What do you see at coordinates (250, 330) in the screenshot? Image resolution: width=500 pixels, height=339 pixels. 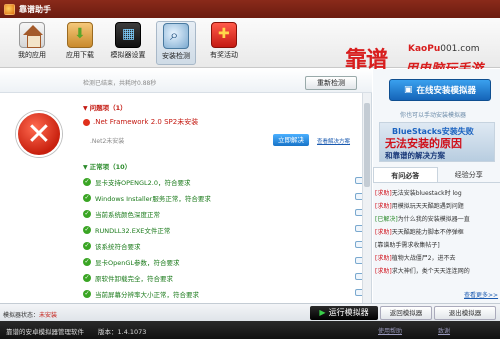 I see `footer: 靠谱的安卓模拟器管理软件 版本：1.4.1073 使用帮助 致谢` at bounding box center [250, 330].